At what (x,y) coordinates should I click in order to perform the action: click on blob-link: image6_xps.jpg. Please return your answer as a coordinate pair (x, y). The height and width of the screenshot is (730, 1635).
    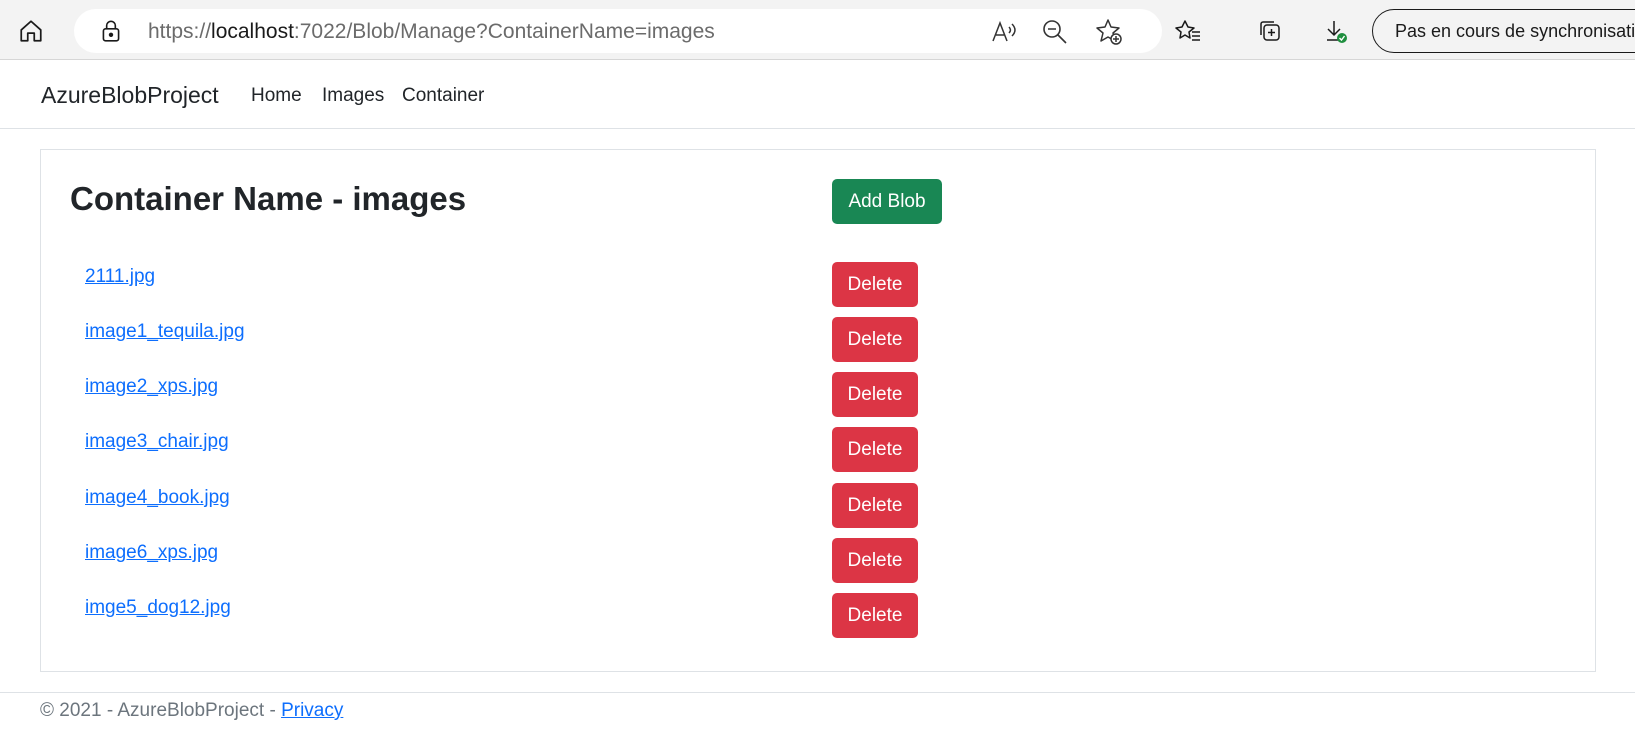
    Looking at the image, I should click on (151, 553).